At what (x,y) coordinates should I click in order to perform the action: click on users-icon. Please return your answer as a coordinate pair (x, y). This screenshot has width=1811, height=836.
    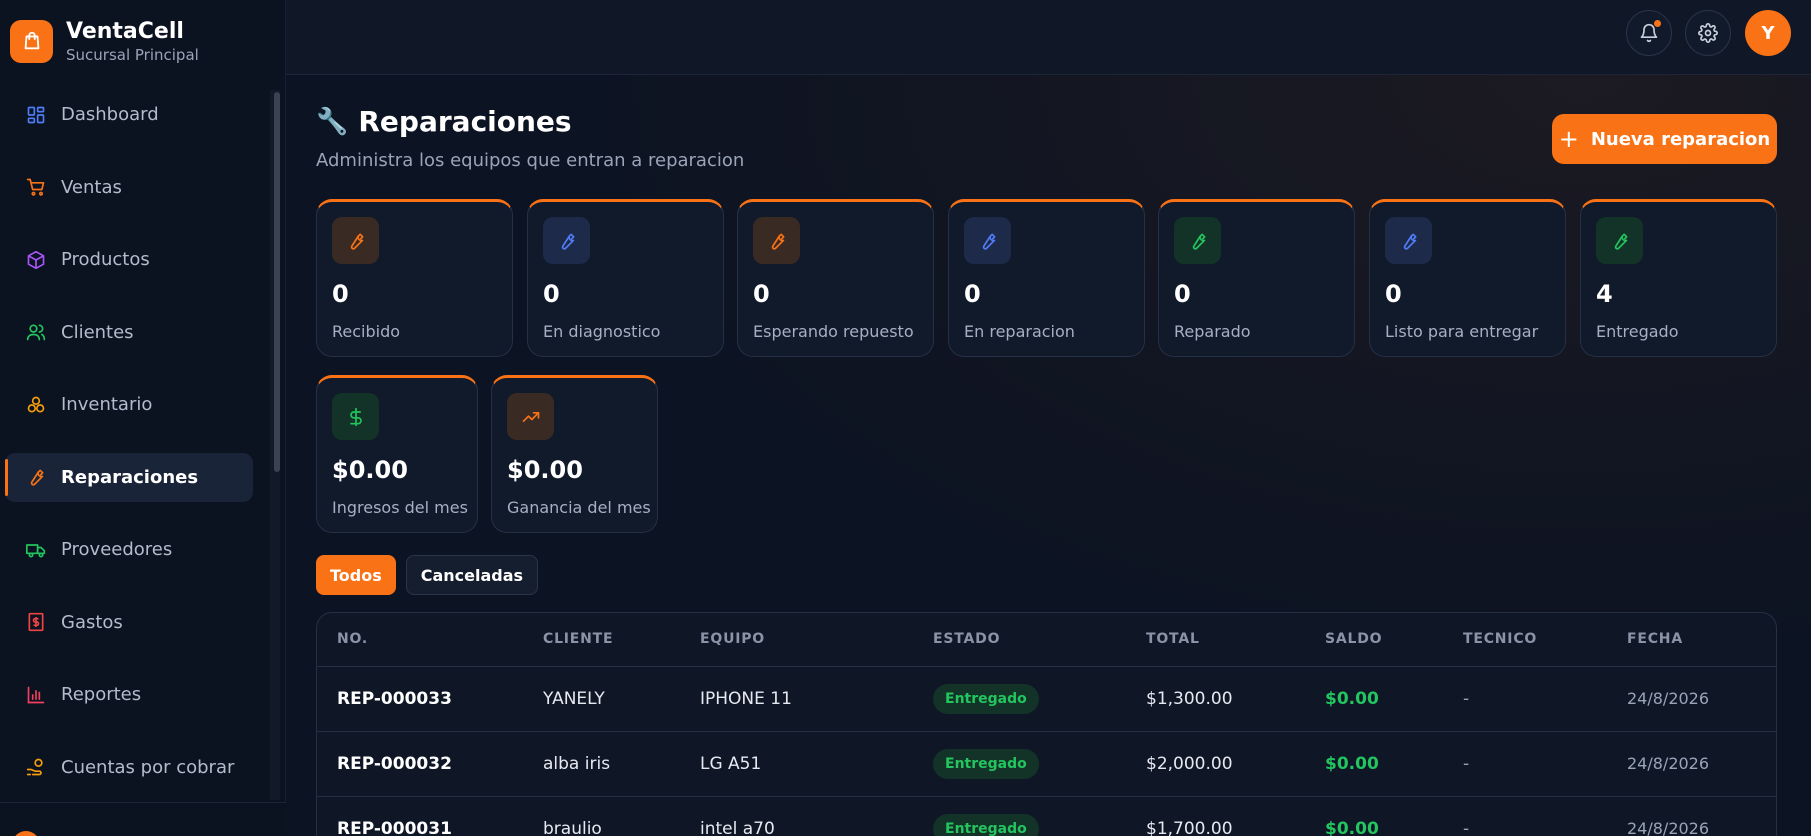
    Looking at the image, I should click on (36, 332).